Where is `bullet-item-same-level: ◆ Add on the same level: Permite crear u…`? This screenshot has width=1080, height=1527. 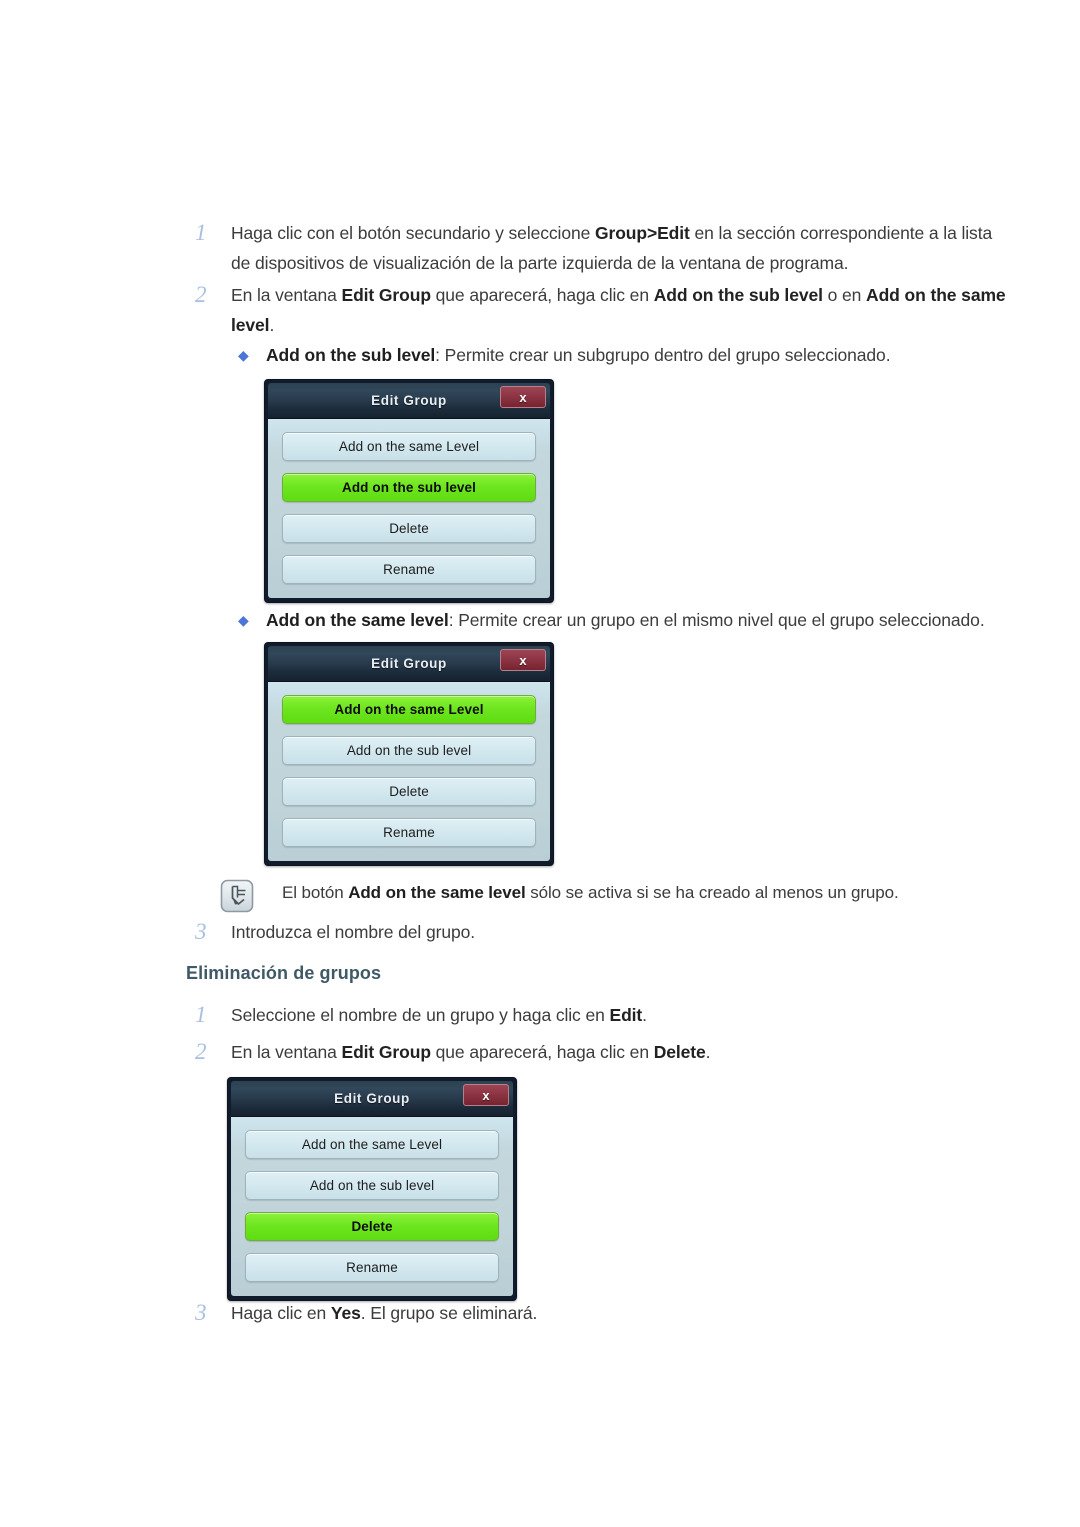 bullet-item-same-level: ◆ Add on the same level: Permite crear u… is located at coordinates (654, 620).